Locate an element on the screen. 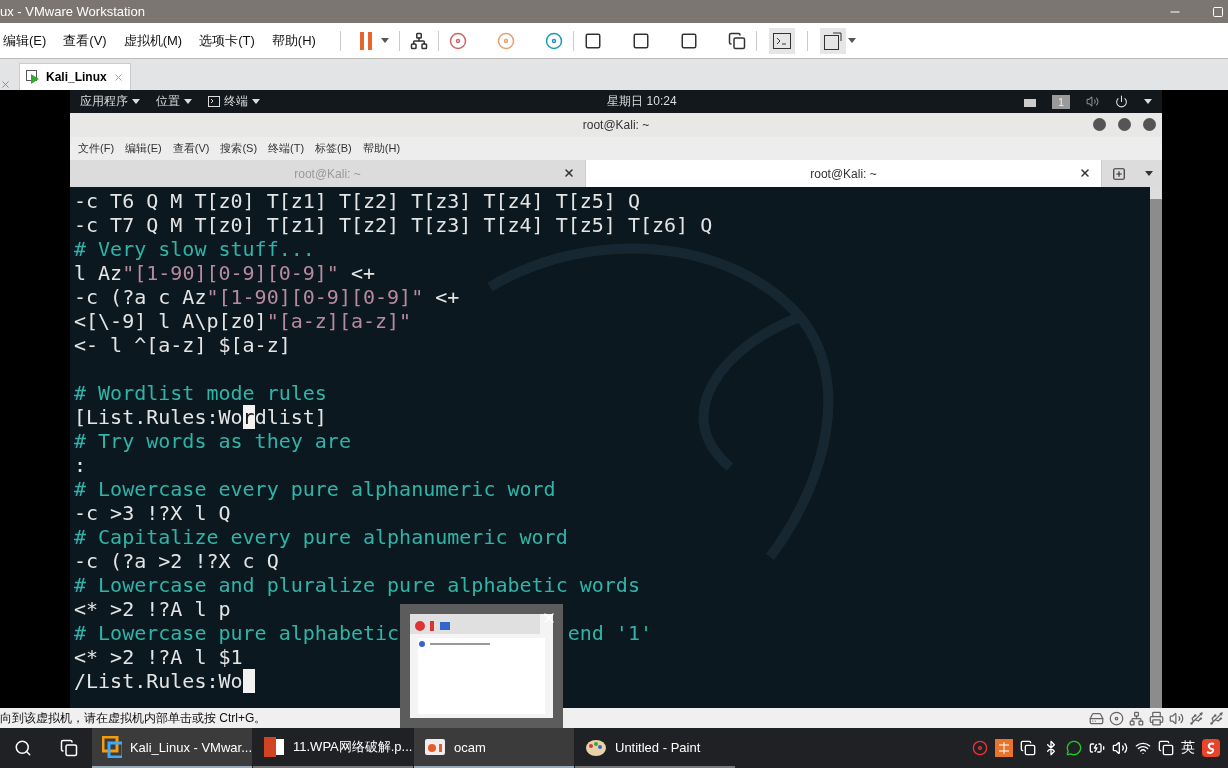  stretch-icon is located at coordinates (832, 40).